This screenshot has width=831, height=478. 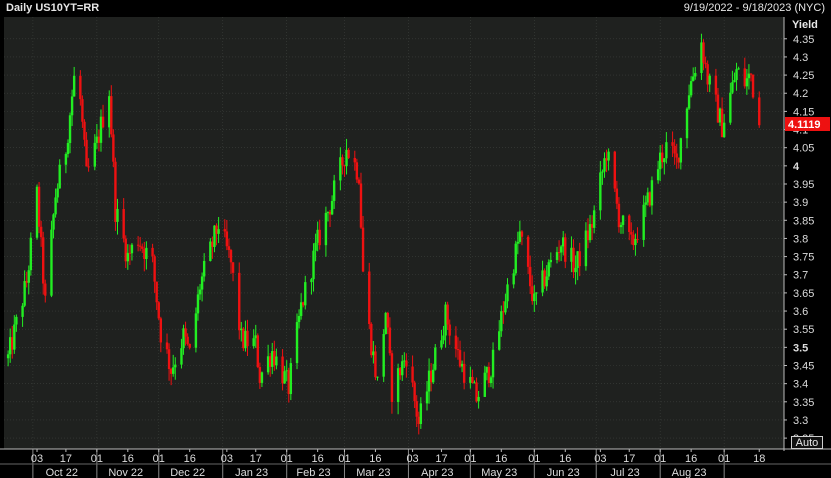 What do you see at coordinates (800, 385) in the screenshot?
I see `y-tick-label: 3.4` at bounding box center [800, 385].